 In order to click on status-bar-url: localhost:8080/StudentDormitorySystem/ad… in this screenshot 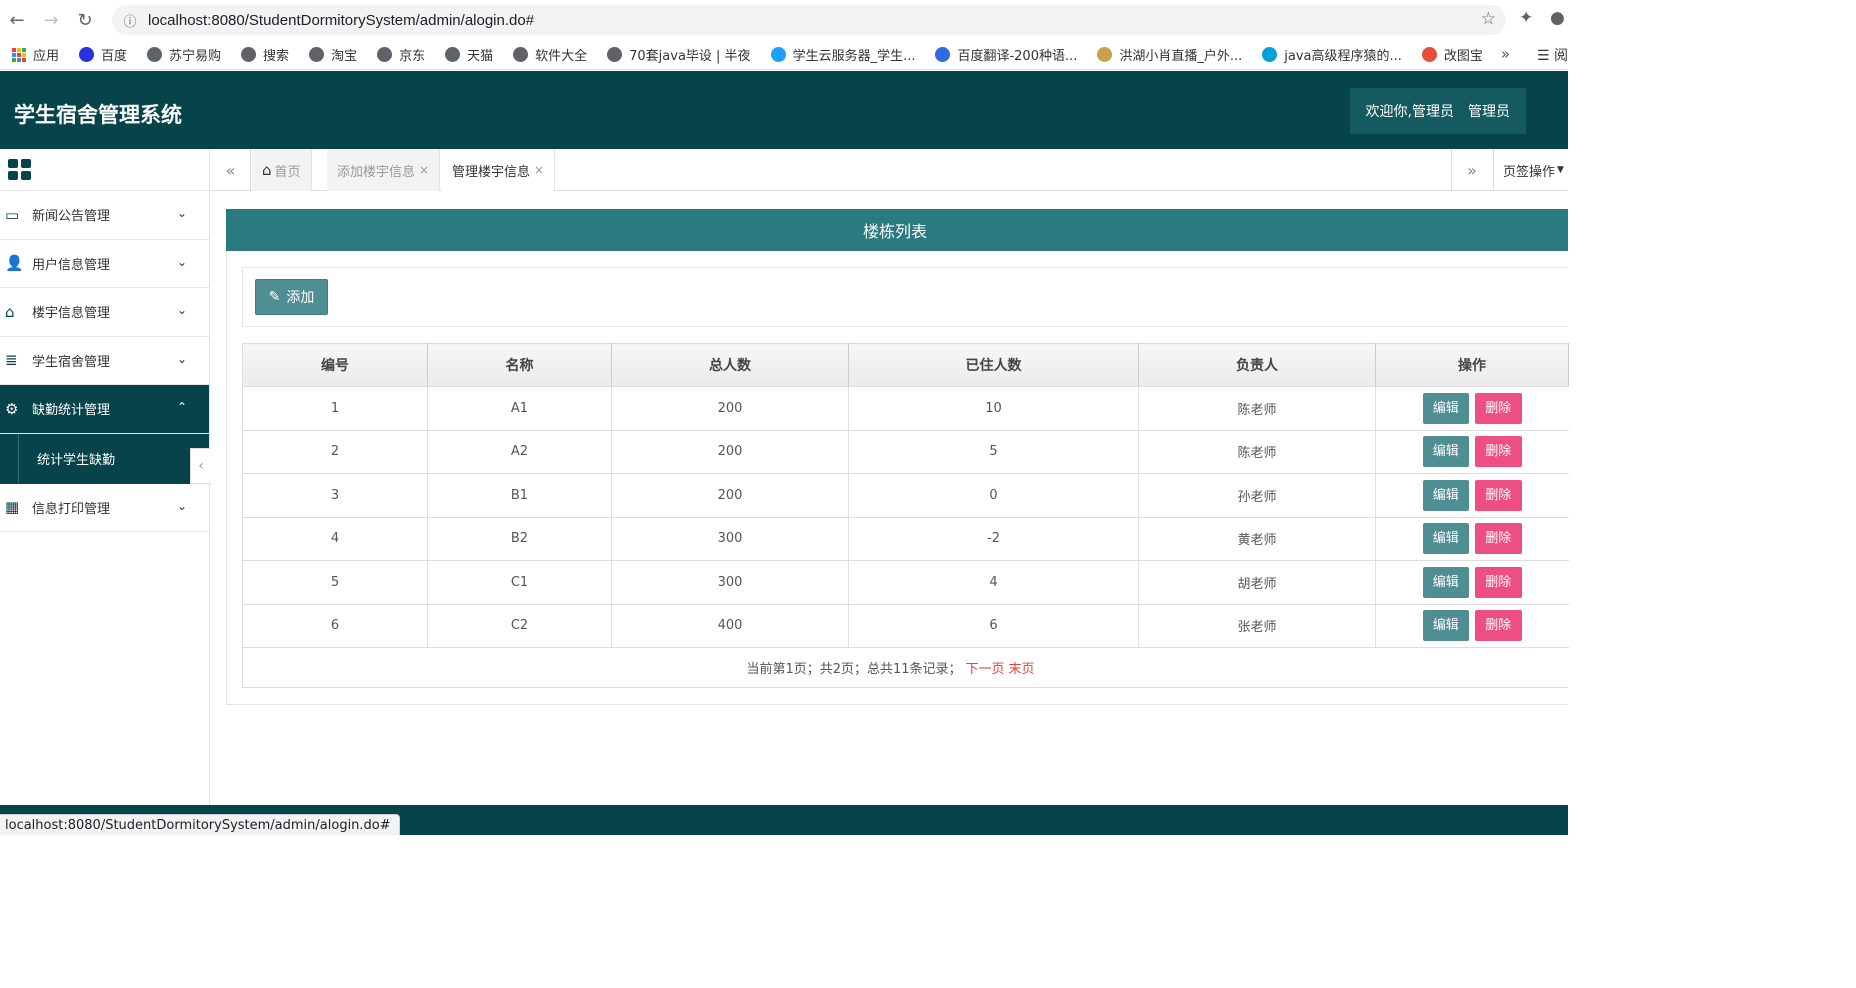, I will do `click(200, 824)`.